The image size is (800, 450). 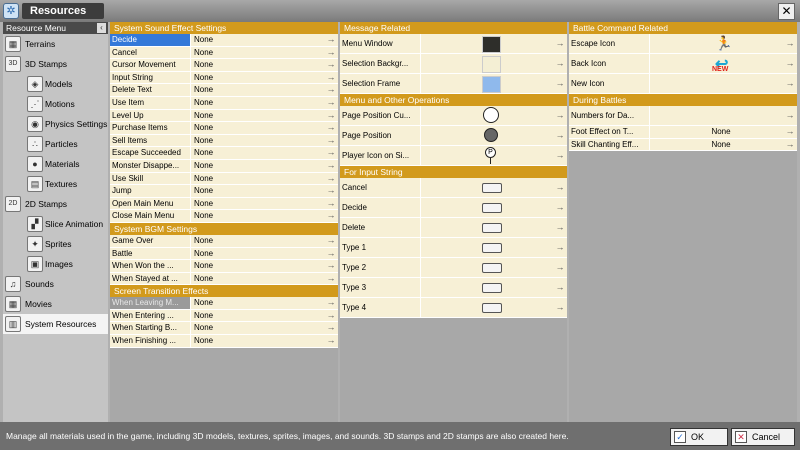 I want to click on setting-row: Menu Window →, so click(x=453, y=44).